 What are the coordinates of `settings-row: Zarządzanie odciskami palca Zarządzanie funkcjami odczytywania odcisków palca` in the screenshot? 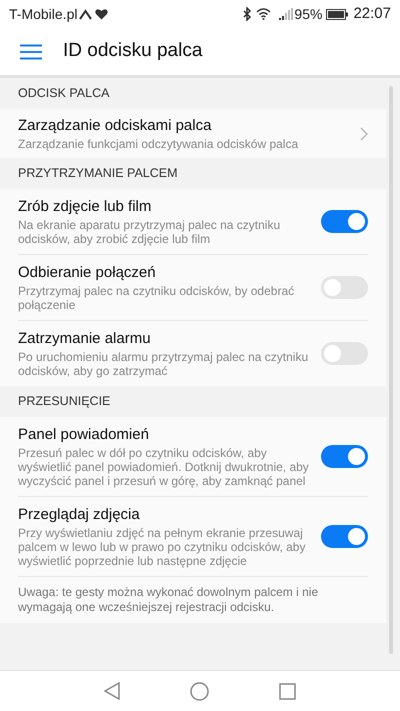 It's located at (193, 133).